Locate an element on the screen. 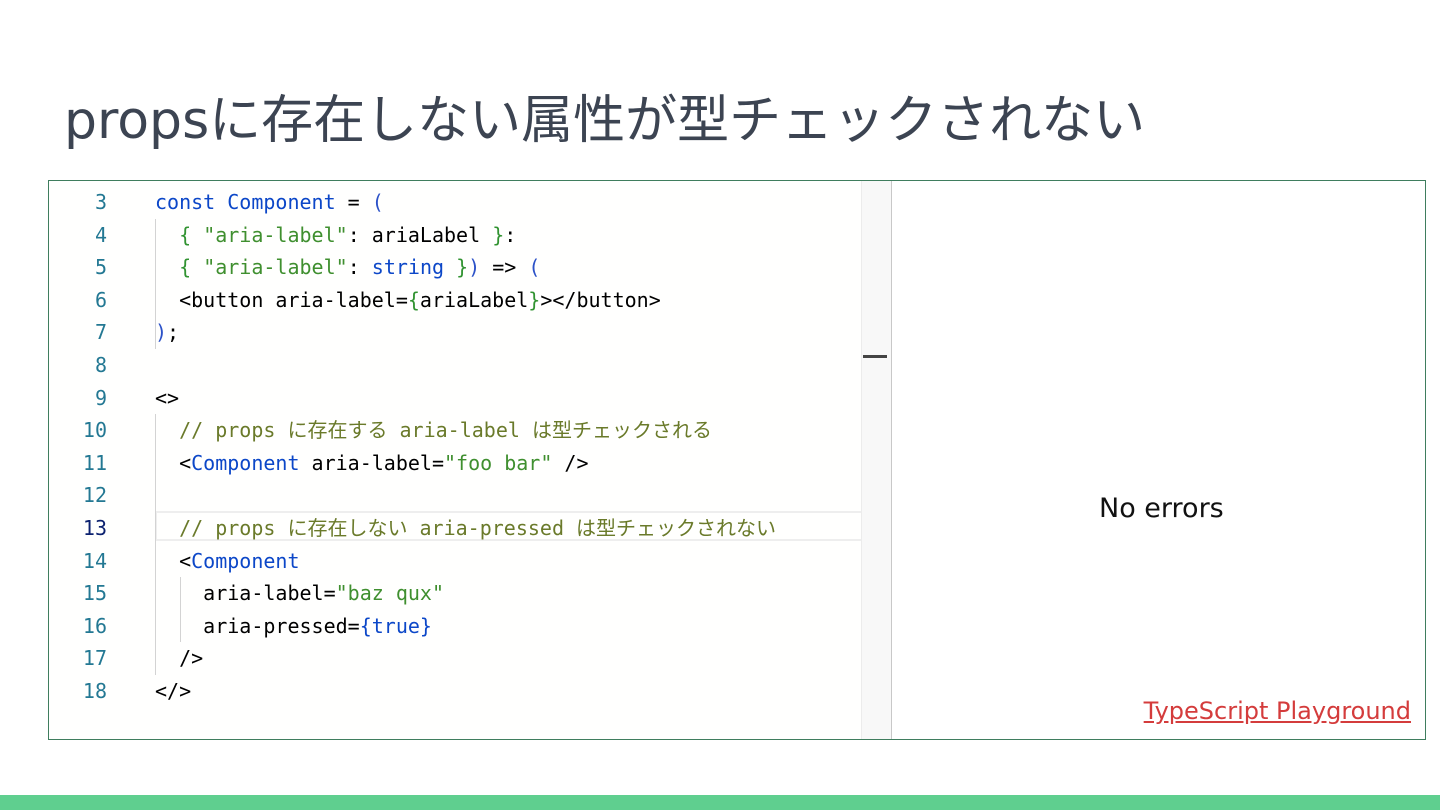  line-number: 11 is located at coordinates (94, 462).